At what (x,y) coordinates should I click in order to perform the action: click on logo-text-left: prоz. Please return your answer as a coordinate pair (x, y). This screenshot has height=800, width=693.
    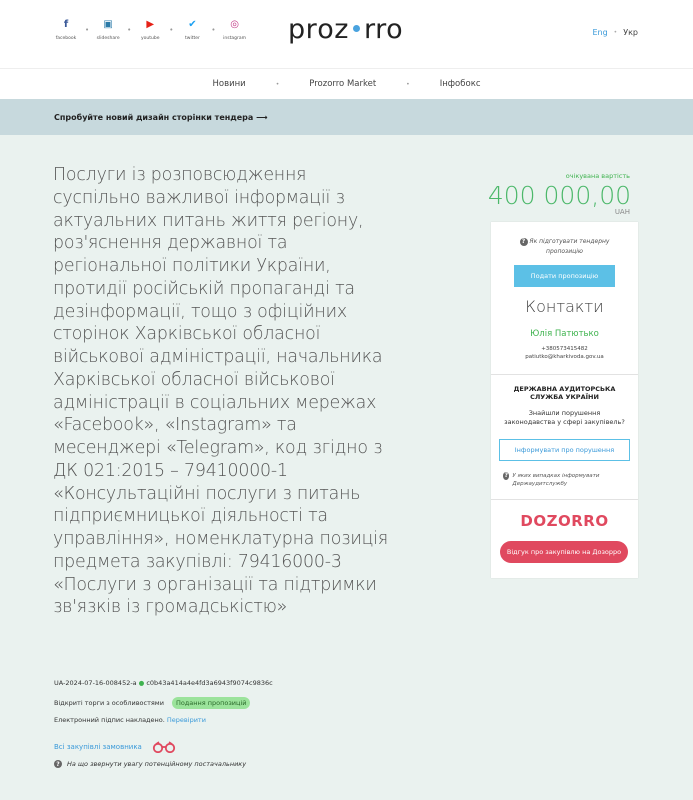
    Looking at the image, I should click on (318, 29).